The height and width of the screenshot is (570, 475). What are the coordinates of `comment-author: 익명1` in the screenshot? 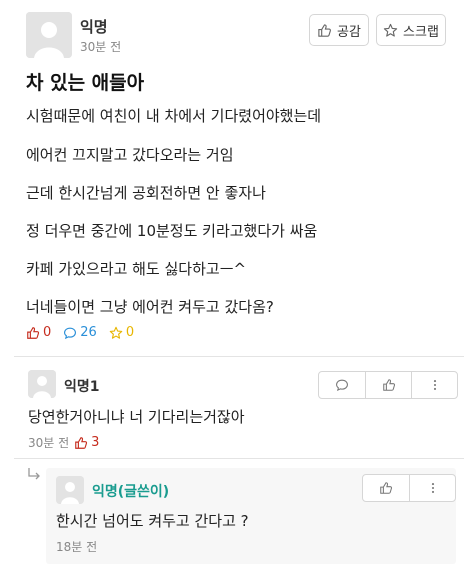 It's located at (82, 387).